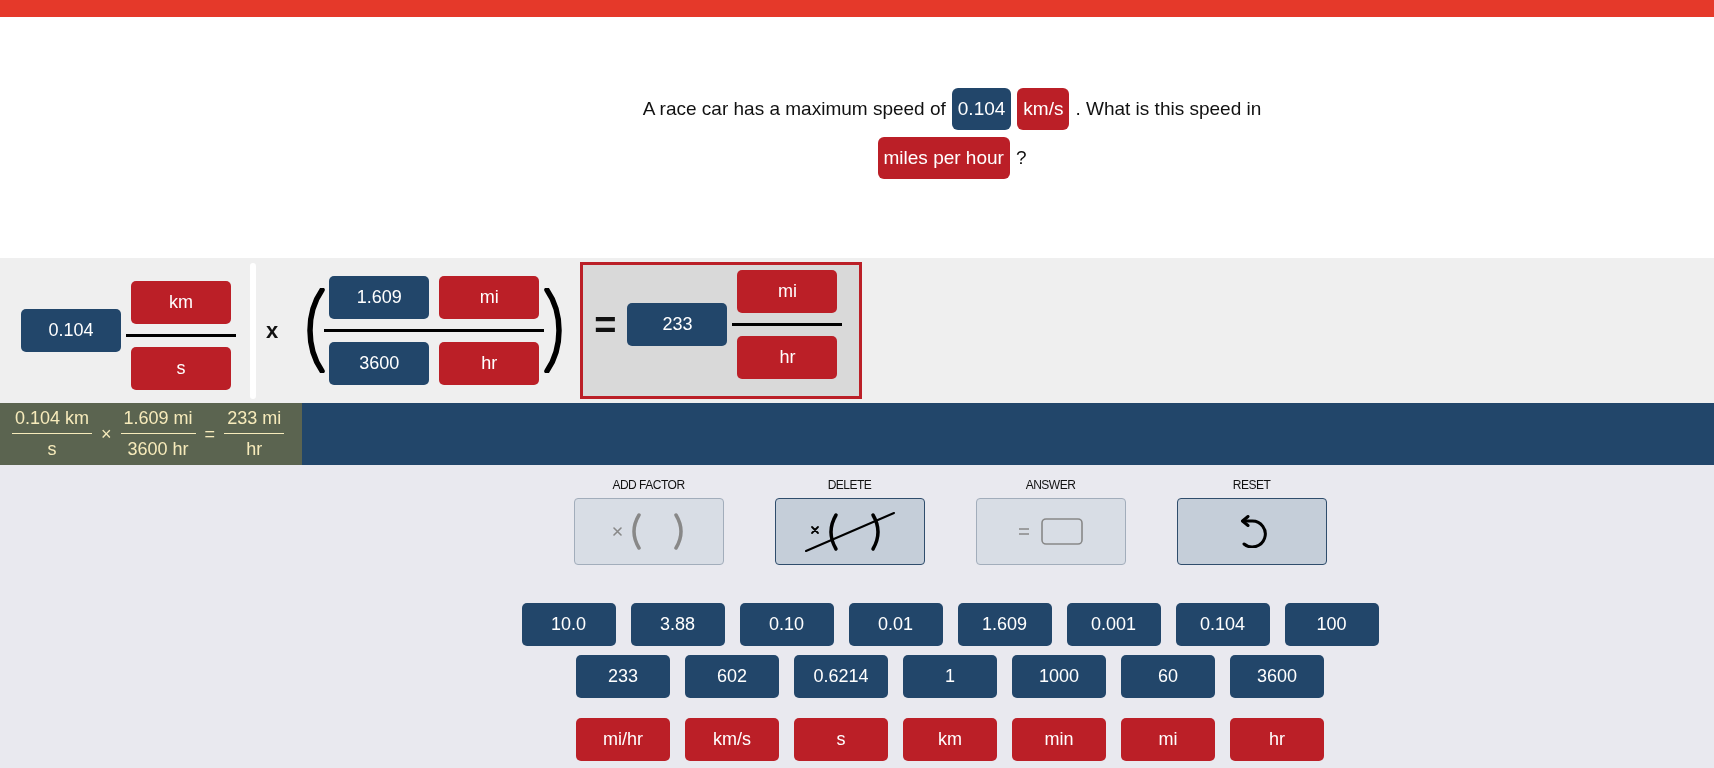 The height and width of the screenshot is (768, 1714). I want to click on number-tile: 3.88, so click(677, 624).